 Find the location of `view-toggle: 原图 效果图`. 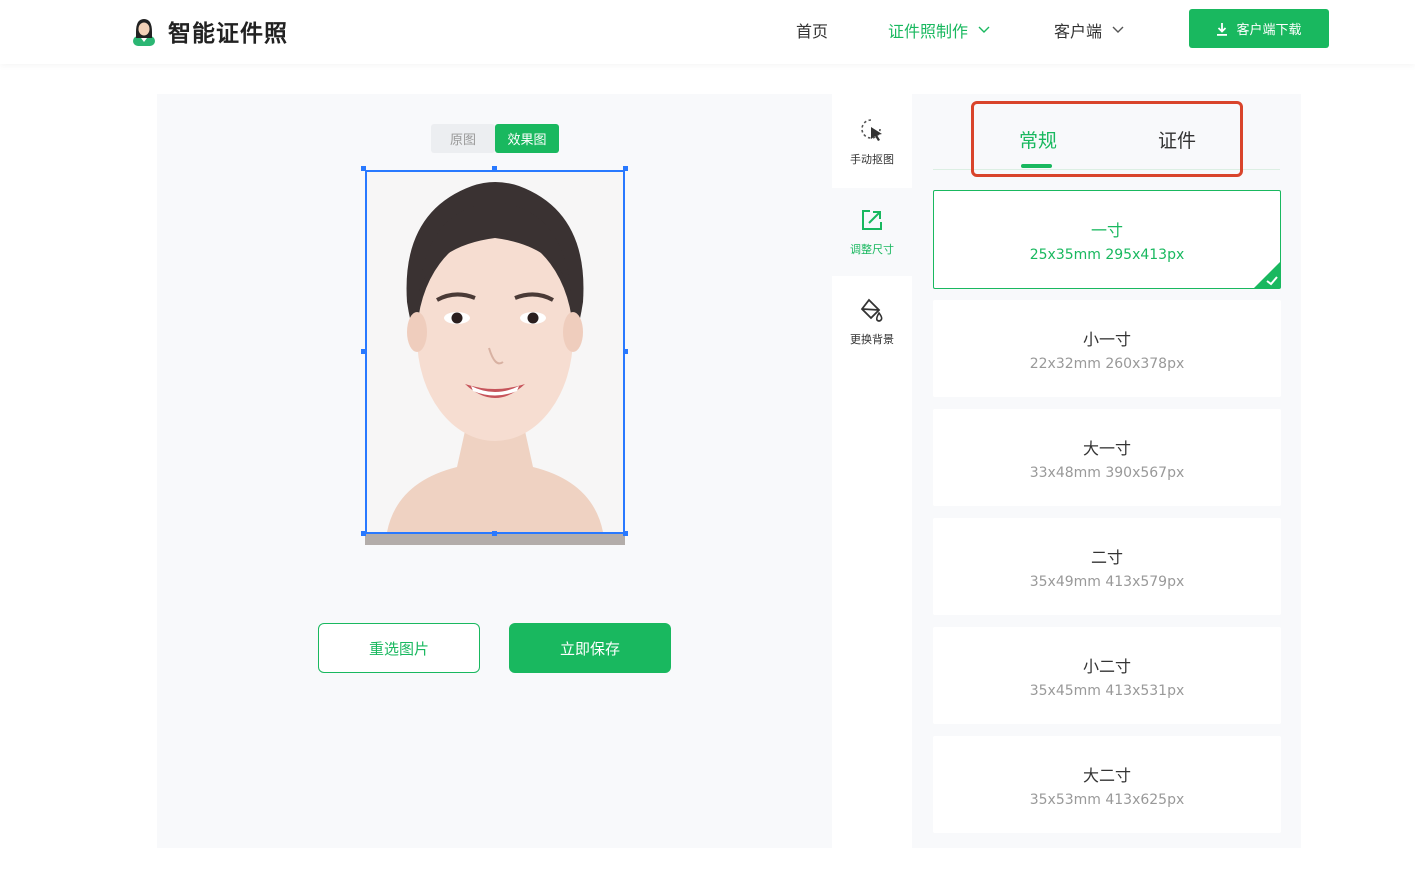

view-toggle: 原图 效果图 is located at coordinates (495, 138).